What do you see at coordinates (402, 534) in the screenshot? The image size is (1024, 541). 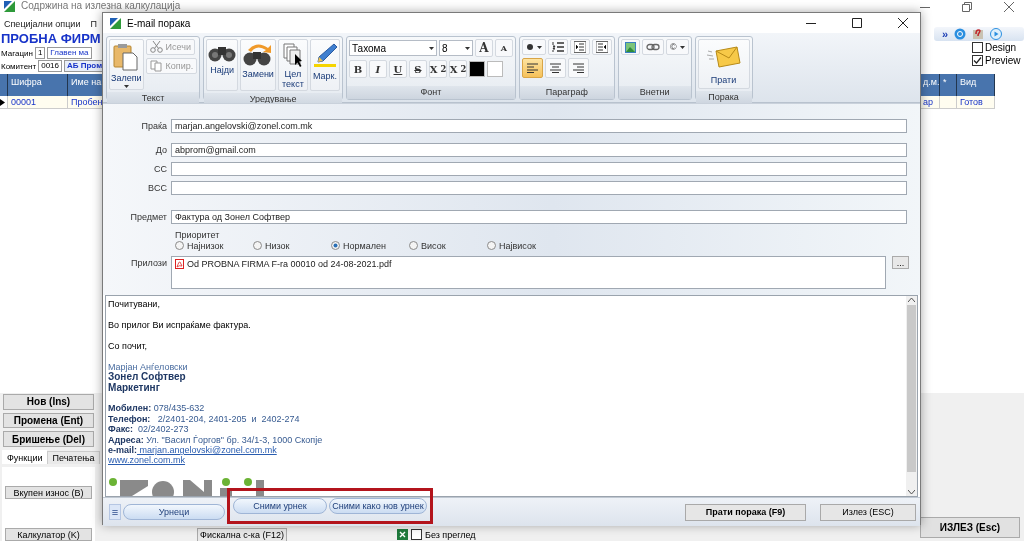 I see `spreadsheet-icon` at bounding box center [402, 534].